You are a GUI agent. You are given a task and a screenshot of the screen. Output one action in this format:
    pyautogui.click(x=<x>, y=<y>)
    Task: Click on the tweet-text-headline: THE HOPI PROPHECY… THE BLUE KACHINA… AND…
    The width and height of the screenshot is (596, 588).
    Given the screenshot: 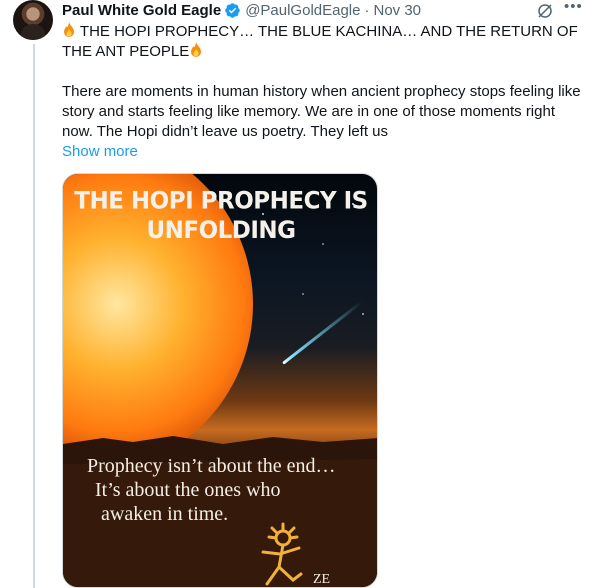 What is the action you would take?
    pyautogui.click(x=322, y=42)
    